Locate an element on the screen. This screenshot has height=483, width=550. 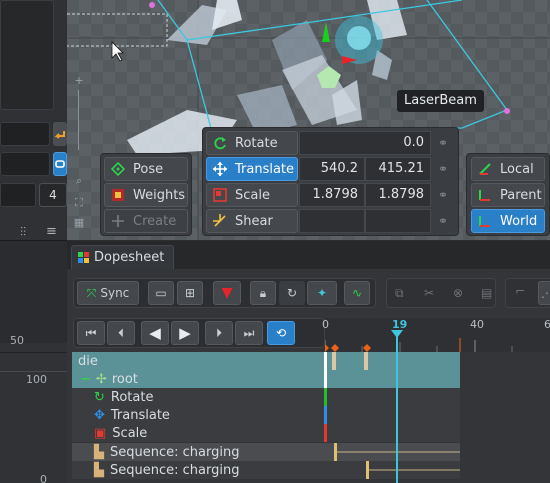
translate-timeline-row: ✥ Translate is located at coordinates (198, 415).